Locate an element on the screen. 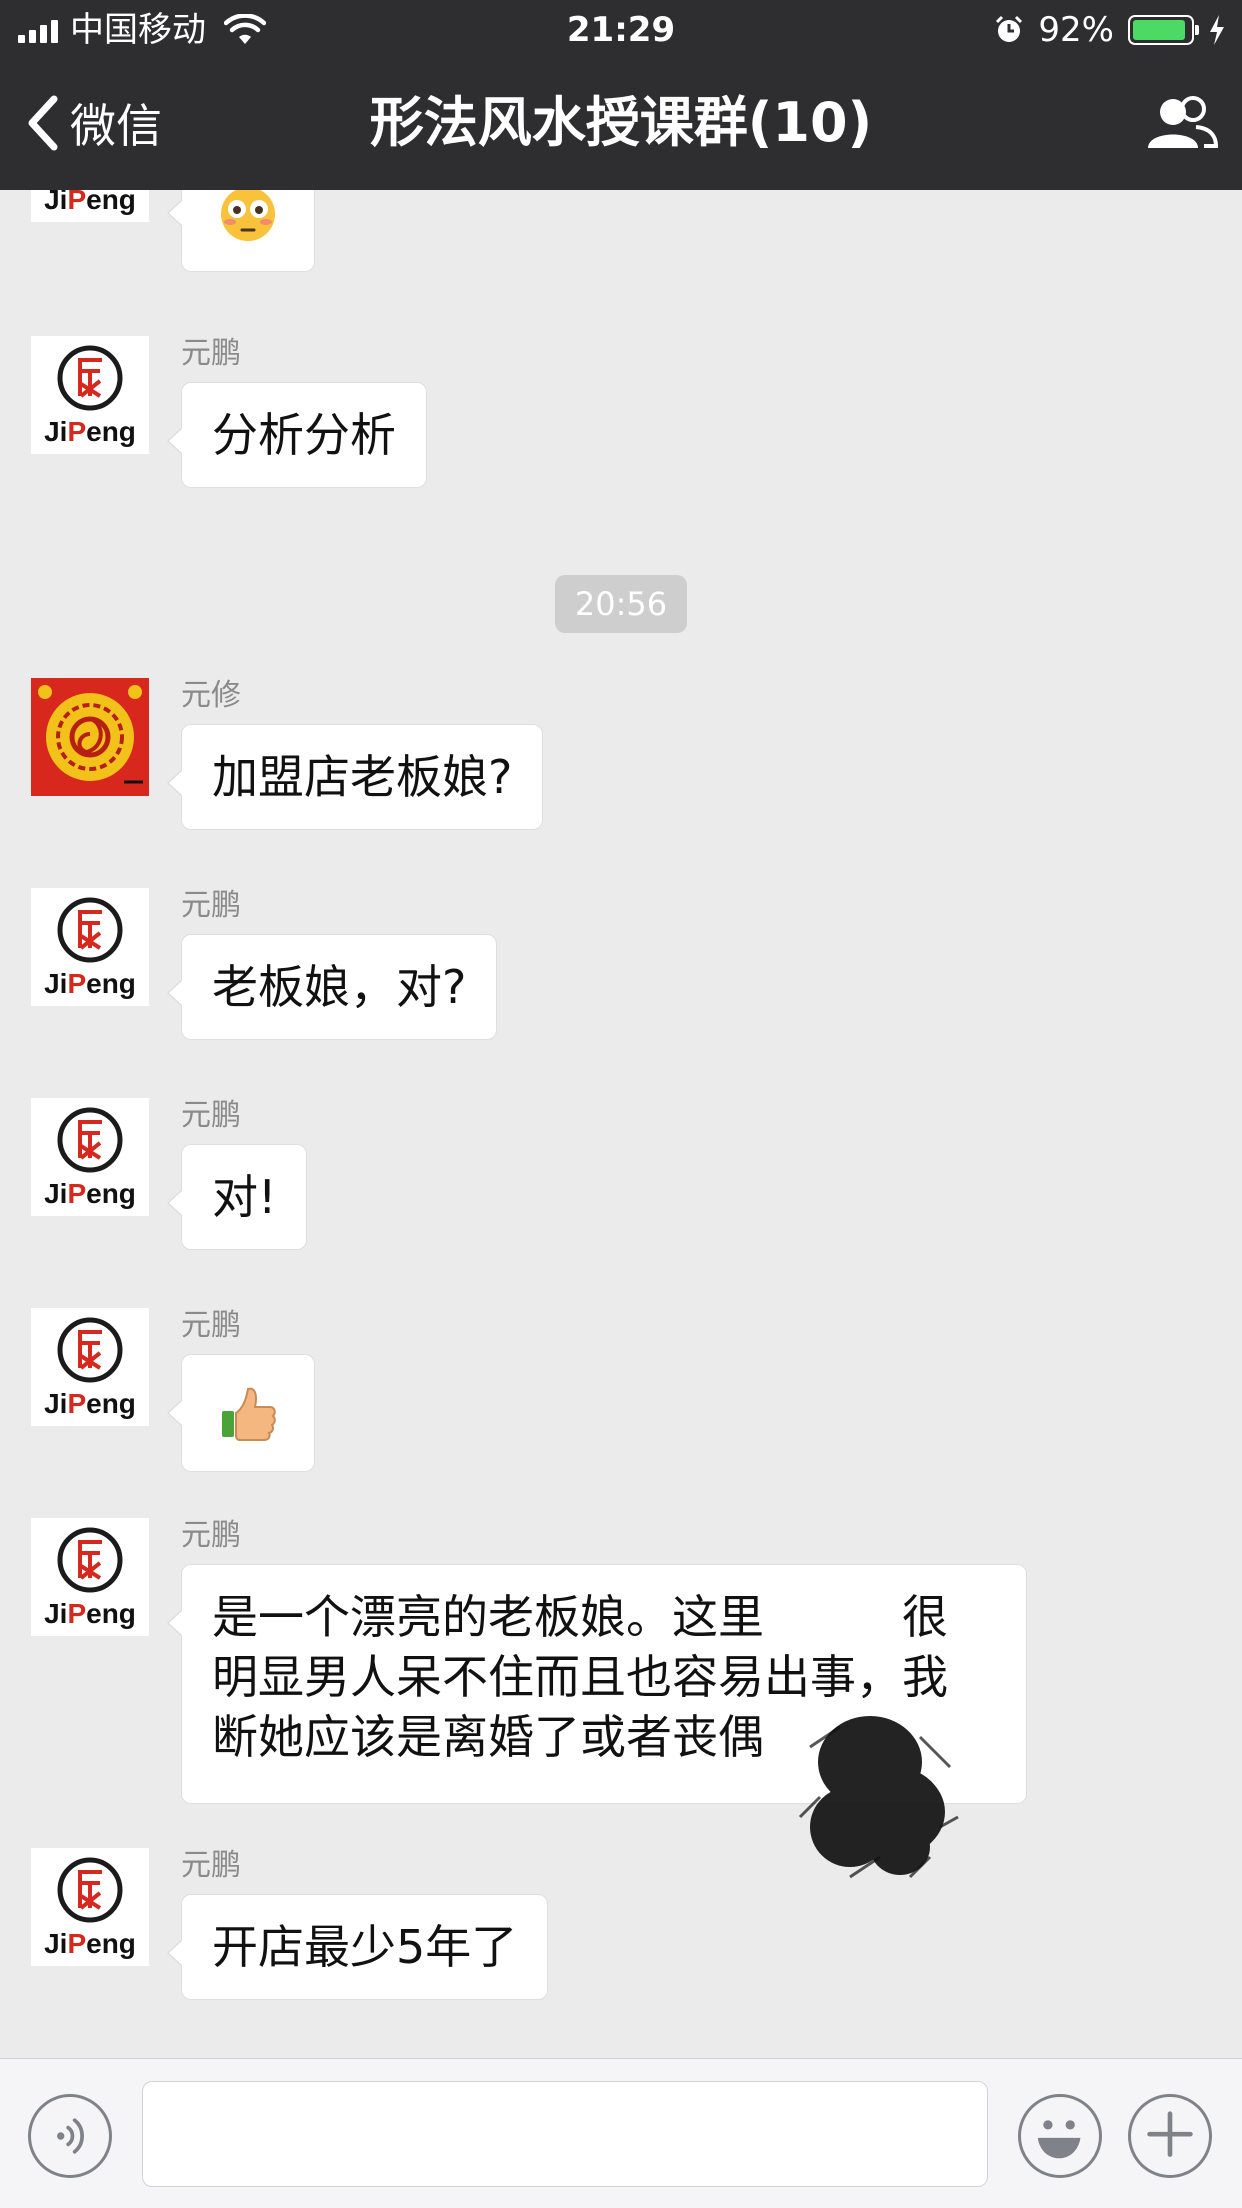 The height and width of the screenshot is (2208, 1242). message-bubble: 老板娘，对? is located at coordinates (332, 987).